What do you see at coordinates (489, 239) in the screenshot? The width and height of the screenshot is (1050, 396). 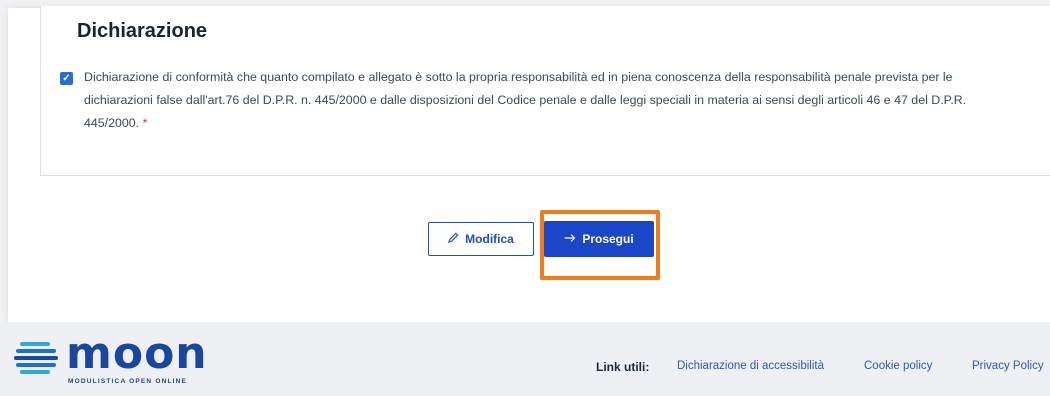 I see `modifica-label: Modifica` at bounding box center [489, 239].